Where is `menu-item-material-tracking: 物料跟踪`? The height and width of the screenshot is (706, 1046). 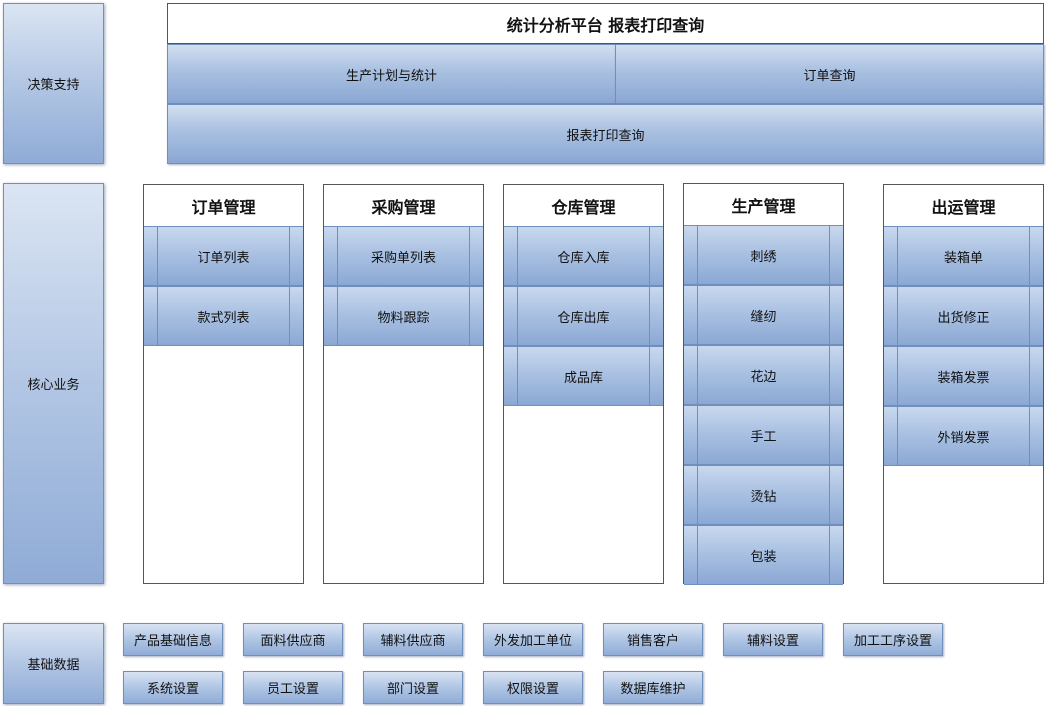 menu-item-material-tracking: 物料跟踪 is located at coordinates (403, 316).